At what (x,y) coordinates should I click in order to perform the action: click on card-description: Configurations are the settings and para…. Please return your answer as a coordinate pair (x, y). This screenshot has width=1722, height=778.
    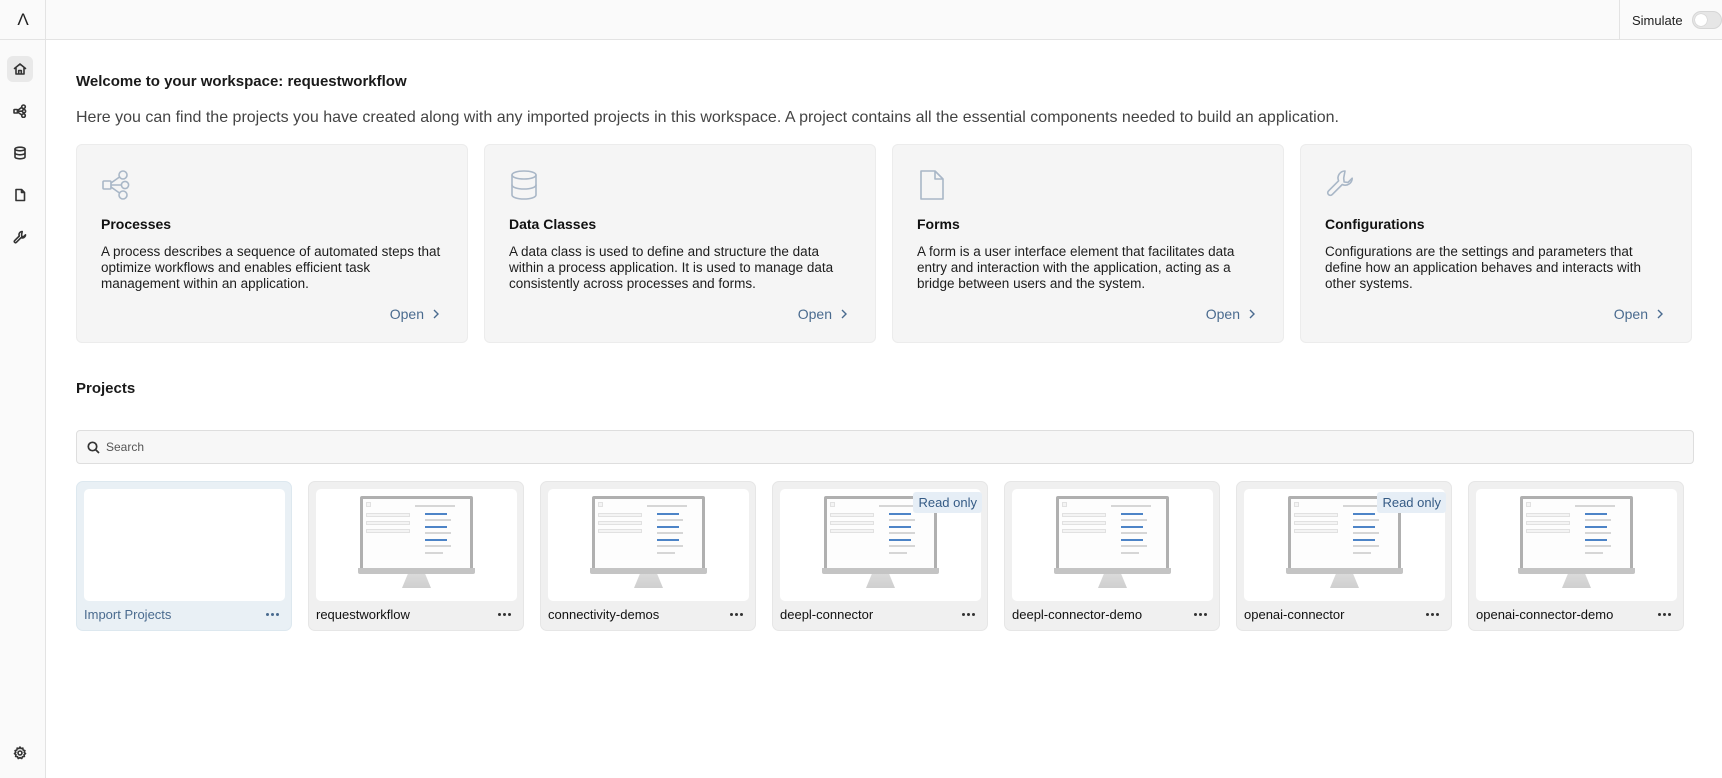
    Looking at the image, I should click on (1483, 267).